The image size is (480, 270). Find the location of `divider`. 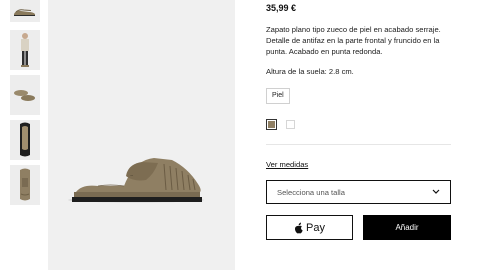

divider is located at coordinates (358, 144).